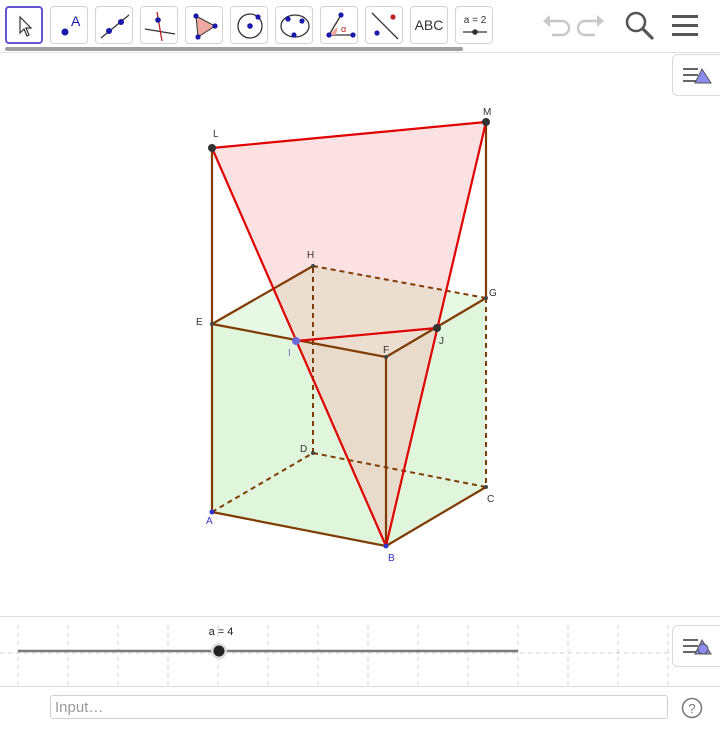 This screenshot has width=720, height=731. I want to click on label-i: I, so click(289, 353).